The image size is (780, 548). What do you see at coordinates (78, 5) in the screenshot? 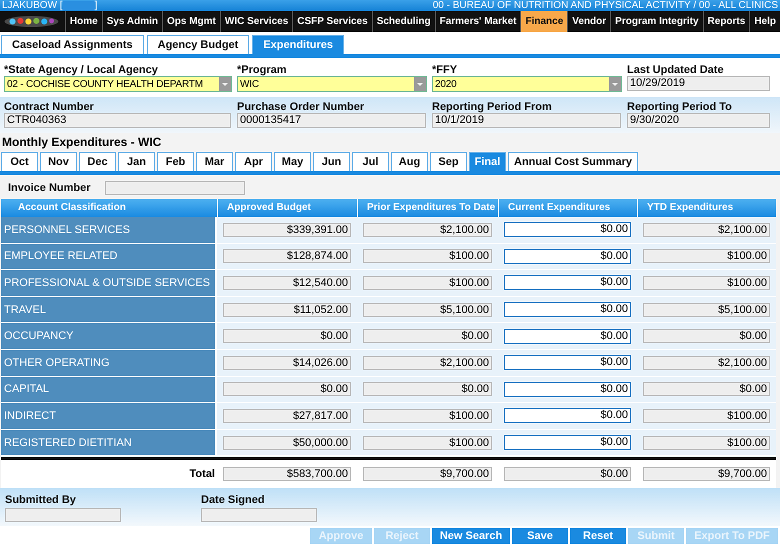
I see `redacted-block` at bounding box center [78, 5].